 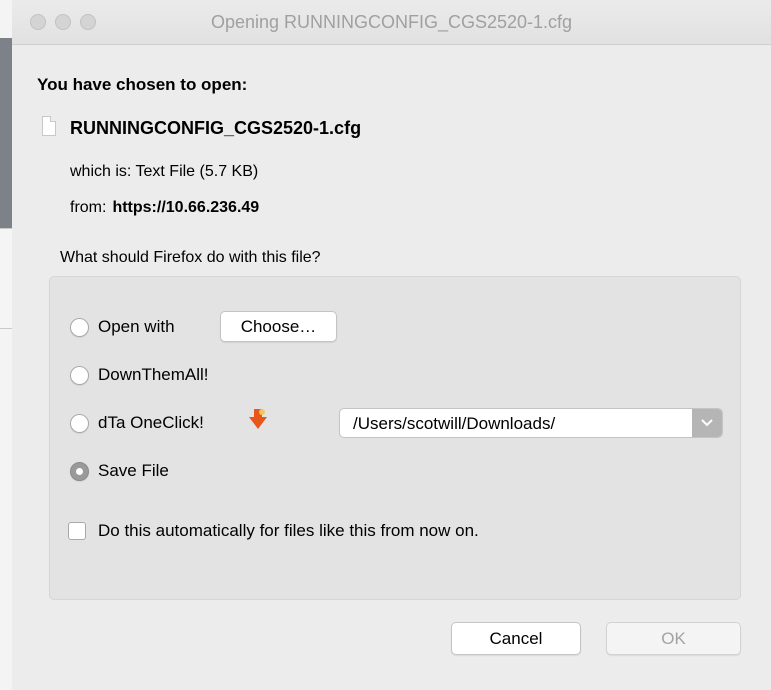 What do you see at coordinates (88, 207) in the screenshot?
I see `from-label: from:` at bounding box center [88, 207].